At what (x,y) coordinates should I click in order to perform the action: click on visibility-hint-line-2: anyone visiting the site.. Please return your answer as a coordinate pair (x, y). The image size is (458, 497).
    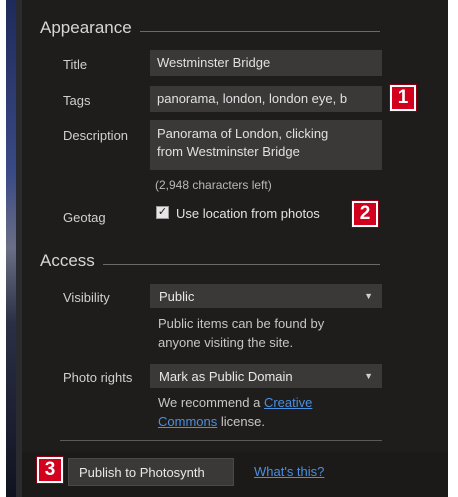
    Looking at the image, I should click on (226, 342).